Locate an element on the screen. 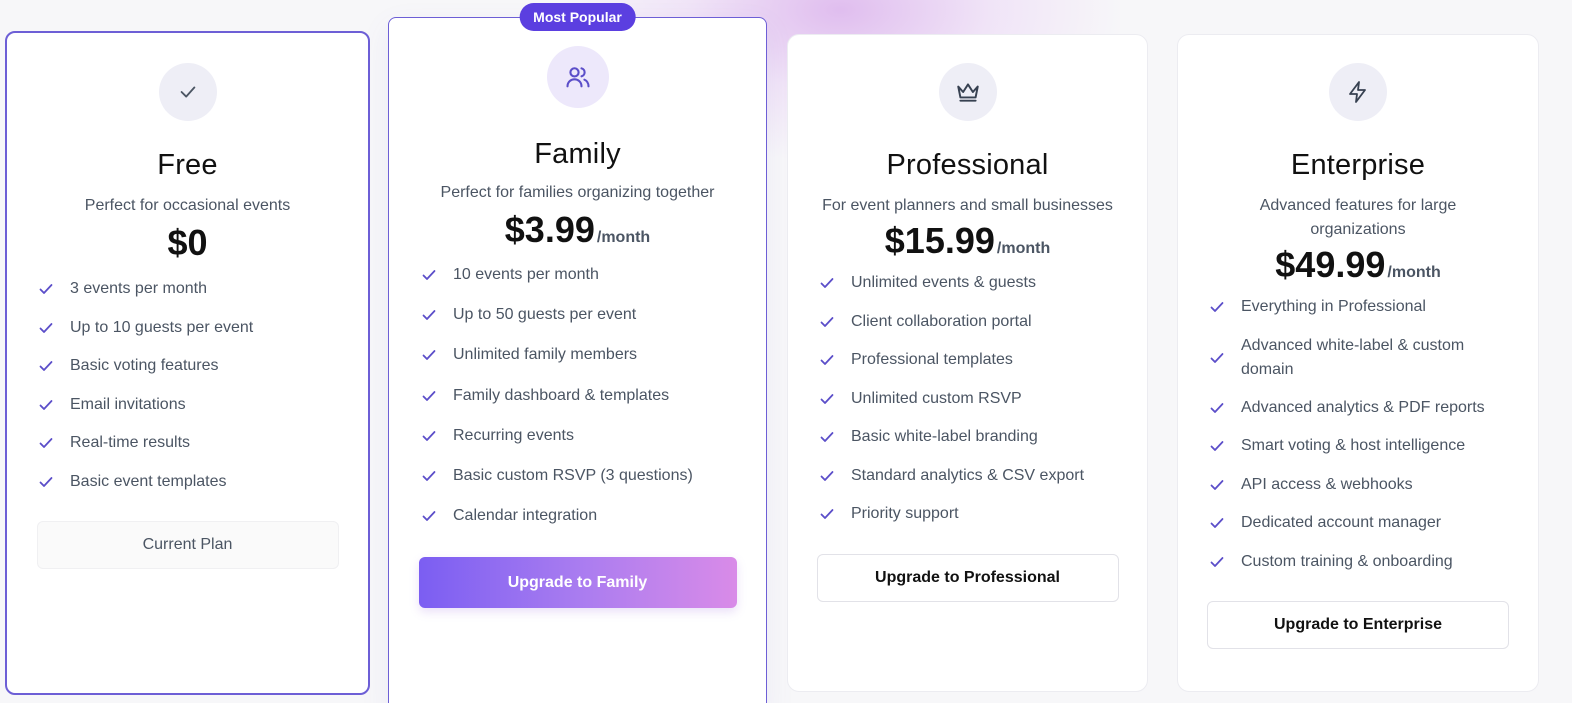 The height and width of the screenshot is (703, 1572). feature-item: Up to 10 guests per event is located at coordinates (203, 328).